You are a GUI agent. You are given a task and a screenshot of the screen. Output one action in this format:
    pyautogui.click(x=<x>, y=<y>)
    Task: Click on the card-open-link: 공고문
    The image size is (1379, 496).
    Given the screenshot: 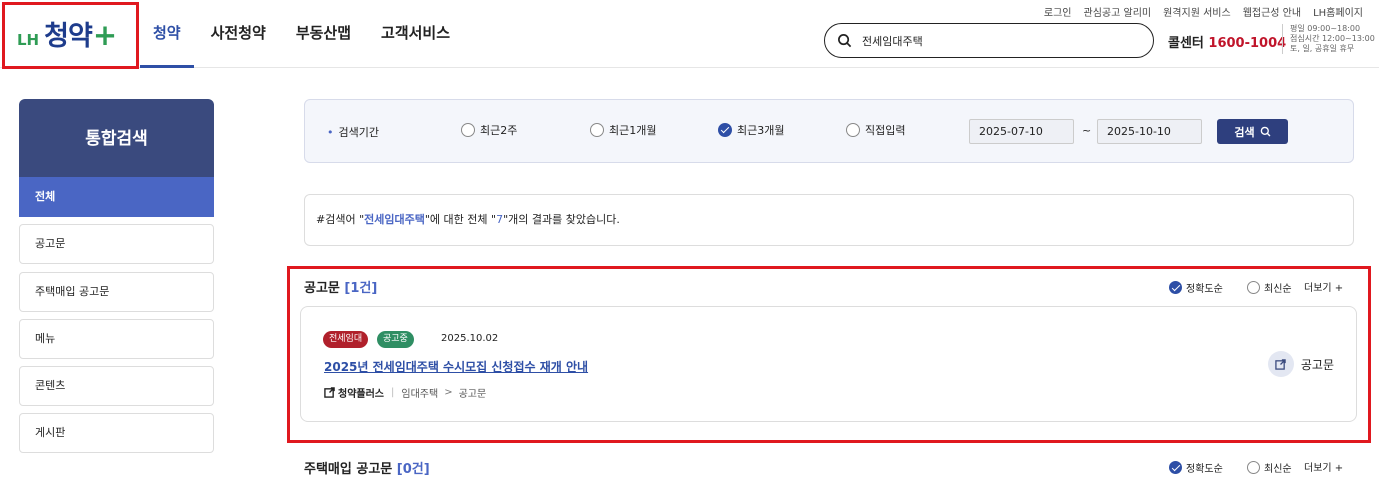 What is the action you would take?
    pyautogui.click(x=1300, y=364)
    